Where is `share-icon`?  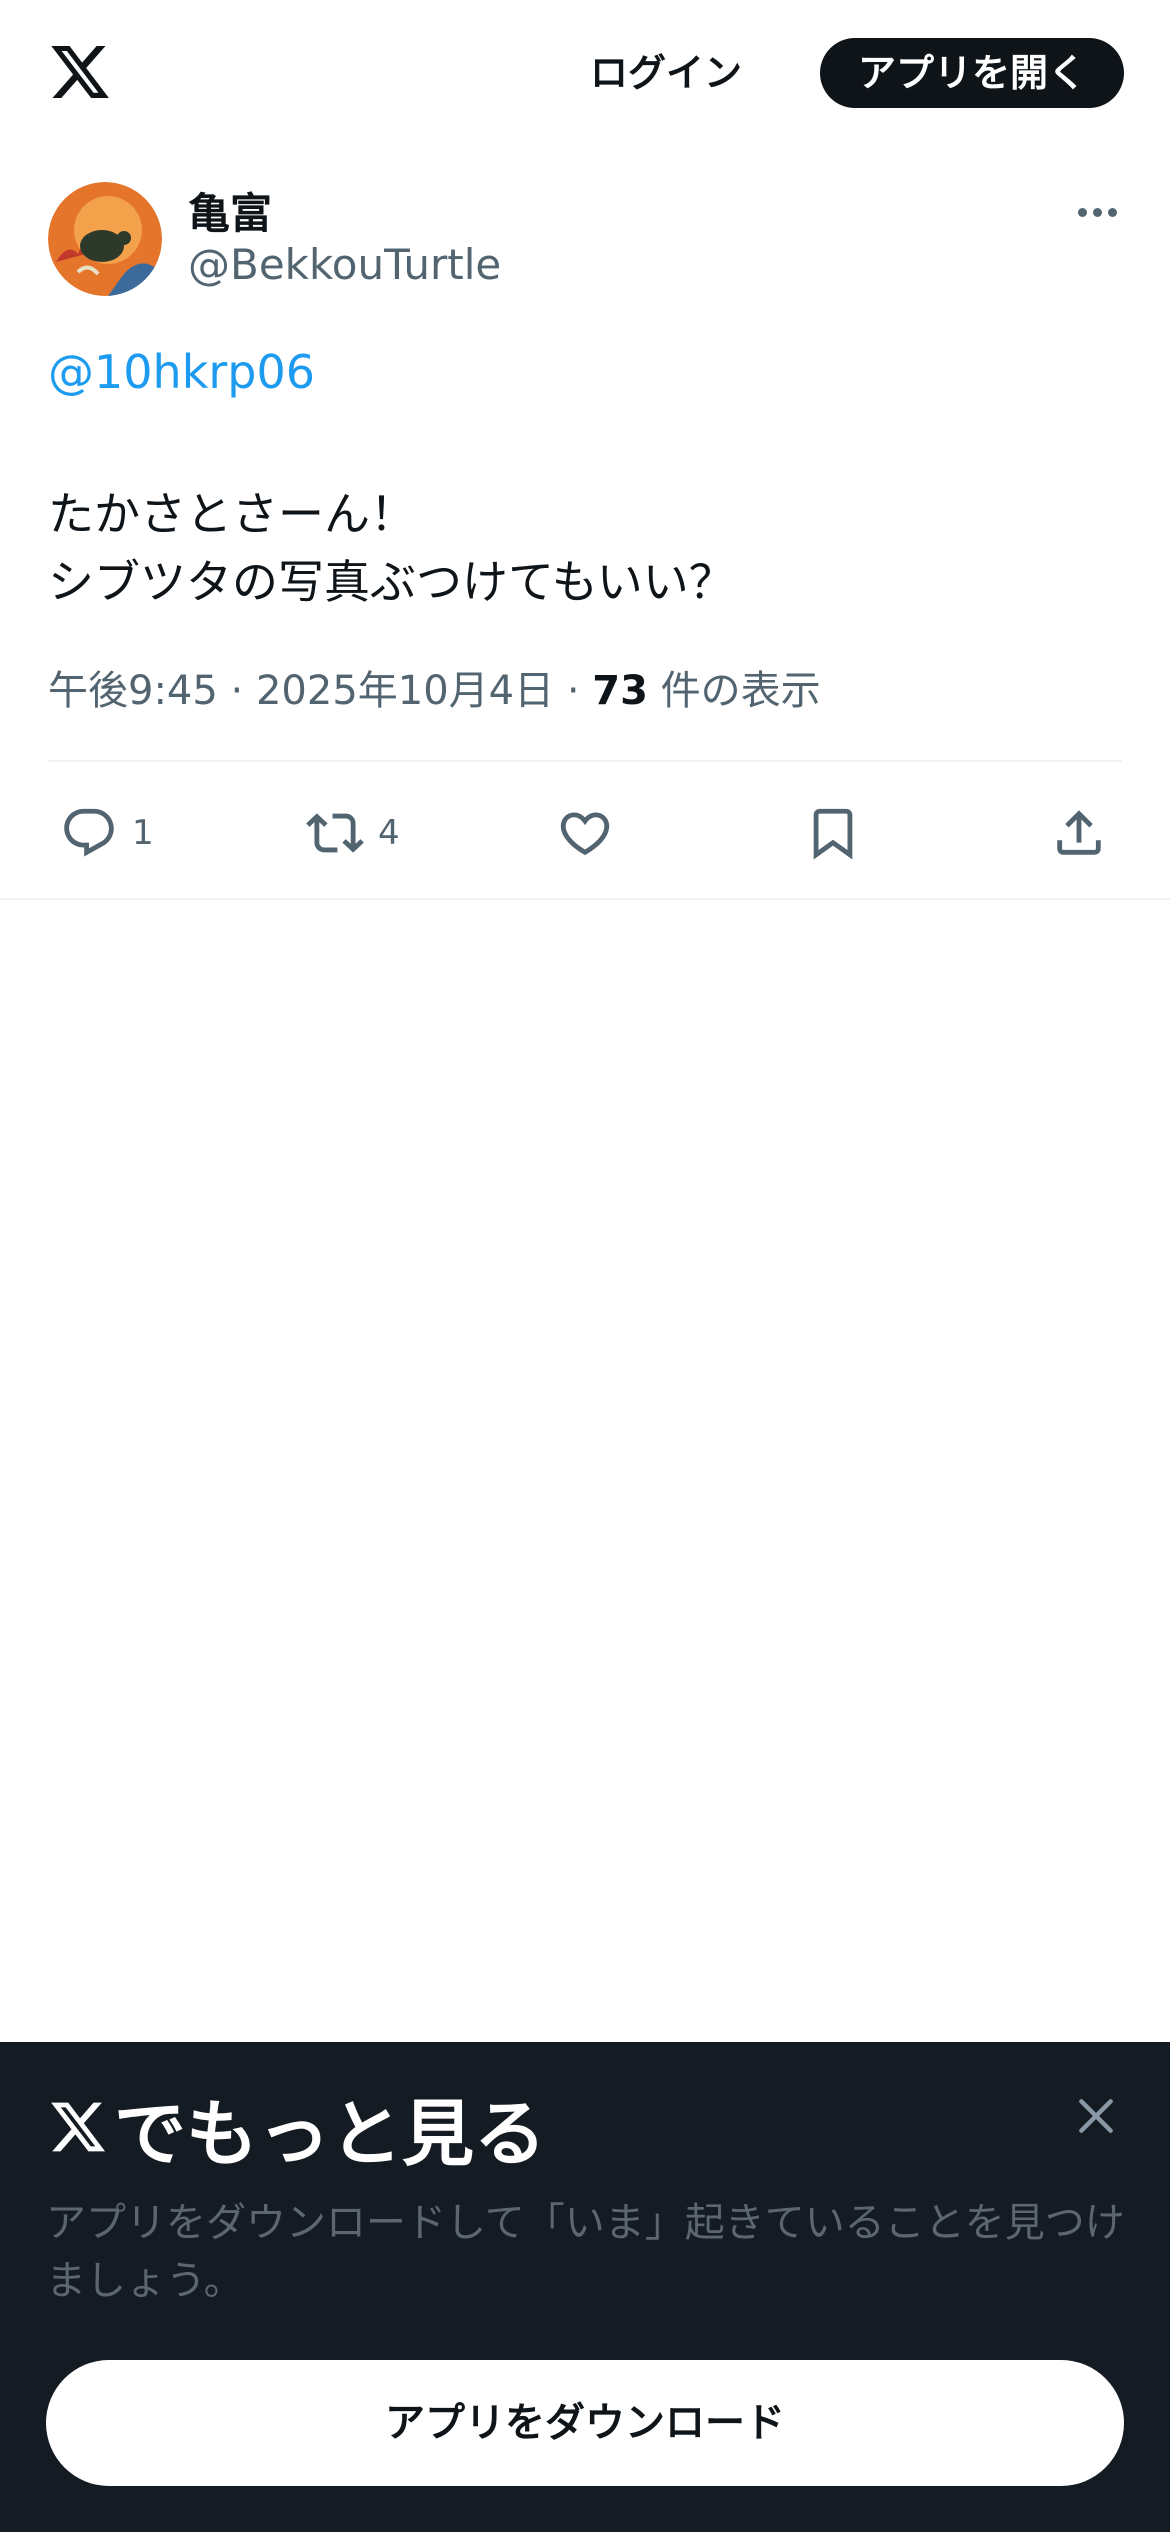
share-icon is located at coordinates (1079, 832).